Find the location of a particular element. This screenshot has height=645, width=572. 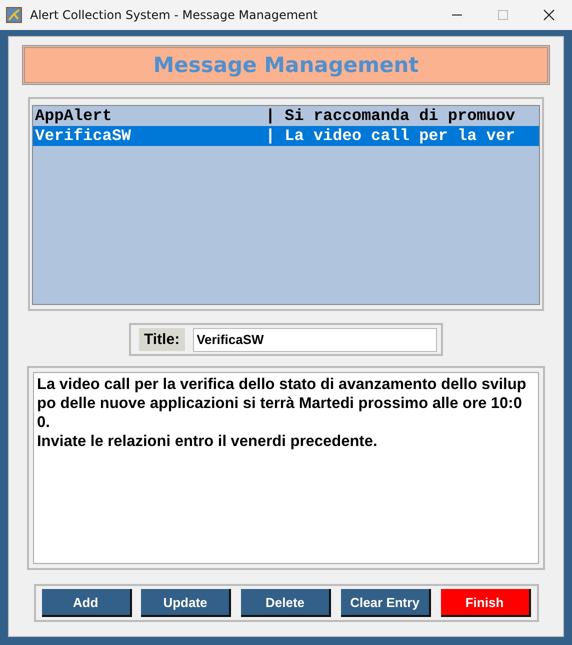

message-line: La video call per la verifica dello stato di avanzamento dello svilup is located at coordinates (282, 384).